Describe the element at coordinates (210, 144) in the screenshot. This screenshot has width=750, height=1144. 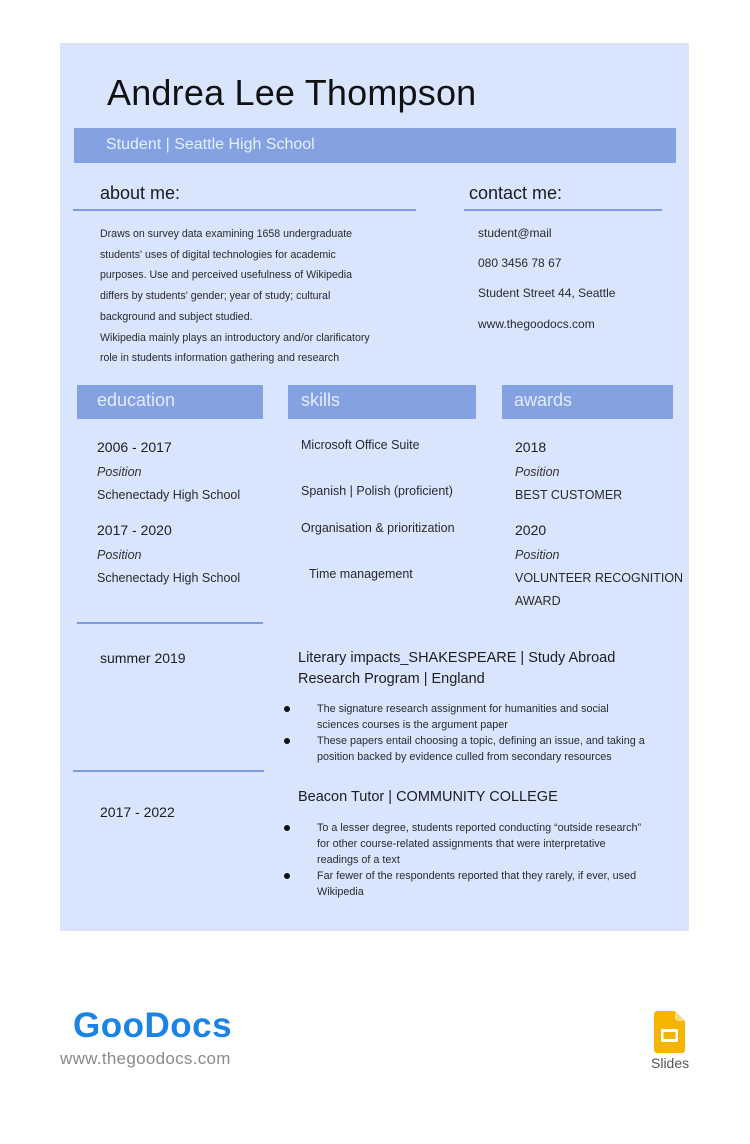
I see `subtitle-text: Student | Seattle High School` at that location.